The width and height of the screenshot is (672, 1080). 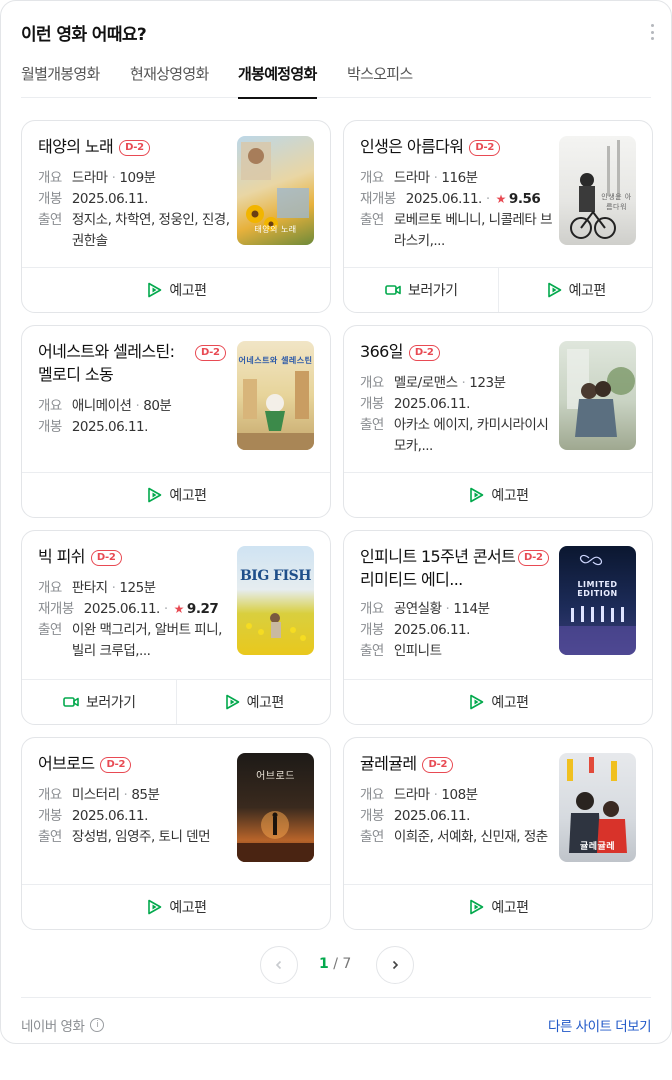 I want to click on rating-score: 9.56, so click(x=524, y=199).